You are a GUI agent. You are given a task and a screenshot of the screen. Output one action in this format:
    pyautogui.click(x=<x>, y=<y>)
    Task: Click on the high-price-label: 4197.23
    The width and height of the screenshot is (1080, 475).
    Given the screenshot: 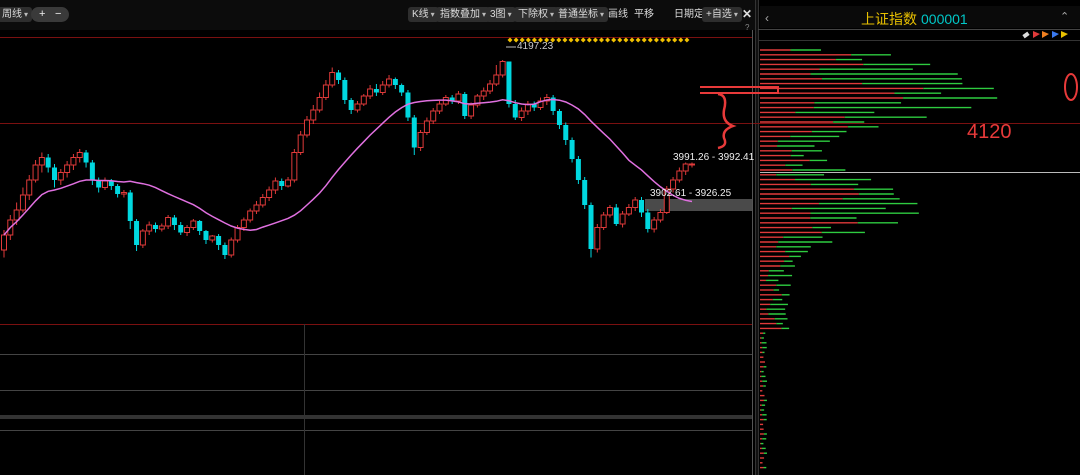 What is the action you would take?
    pyautogui.click(x=535, y=46)
    